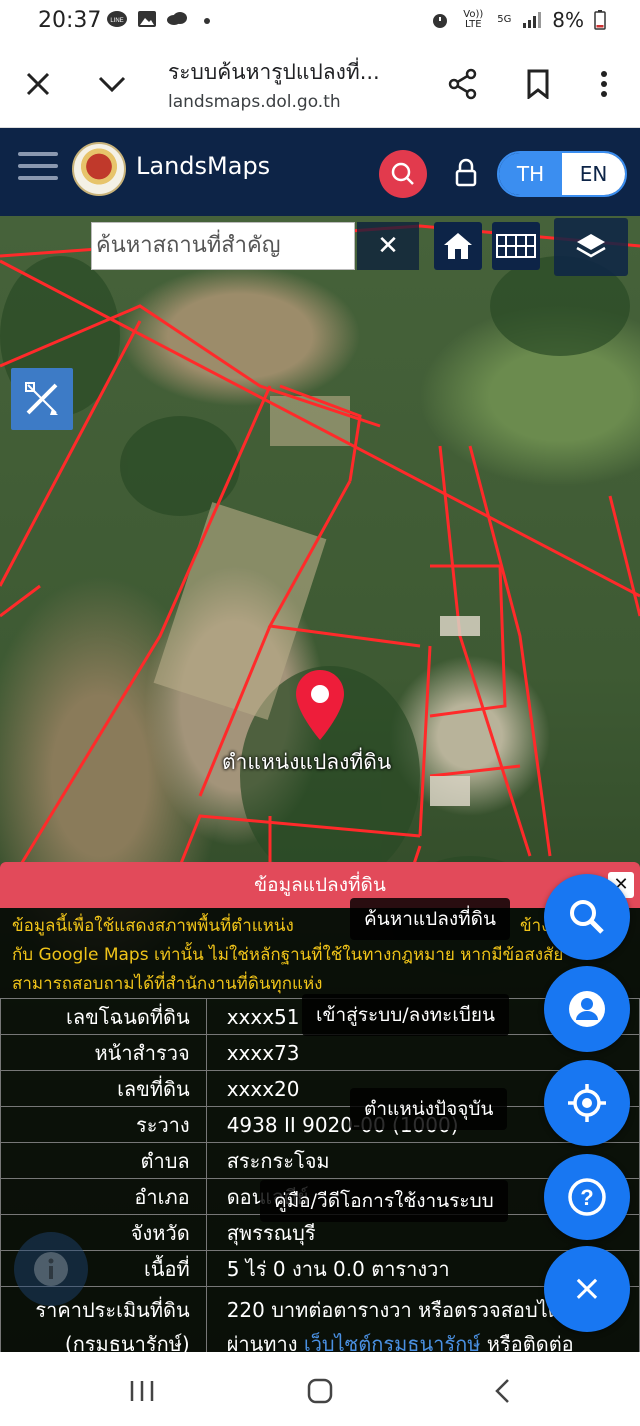  What do you see at coordinates (320, 1124) in the screenshot?
I see `table-row: ระวาง 4938 II 9020-00 (1000)` at bounding box center [320, 1124].